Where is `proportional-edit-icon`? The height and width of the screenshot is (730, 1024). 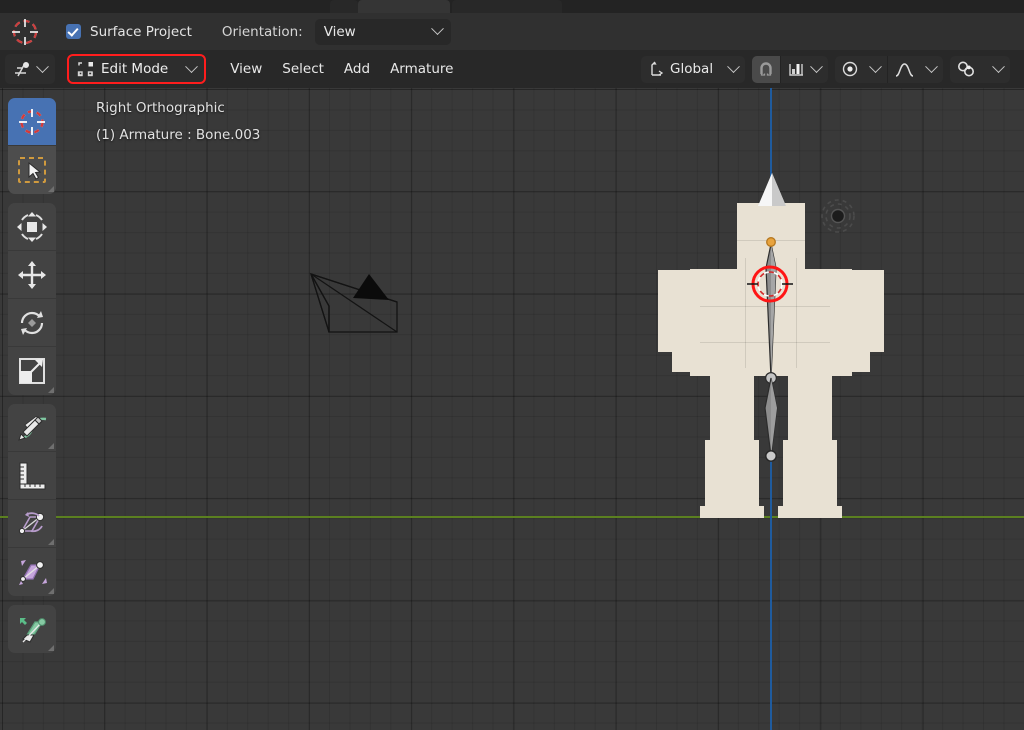 proportional-edit-icon is located at coordinates (850, 69).